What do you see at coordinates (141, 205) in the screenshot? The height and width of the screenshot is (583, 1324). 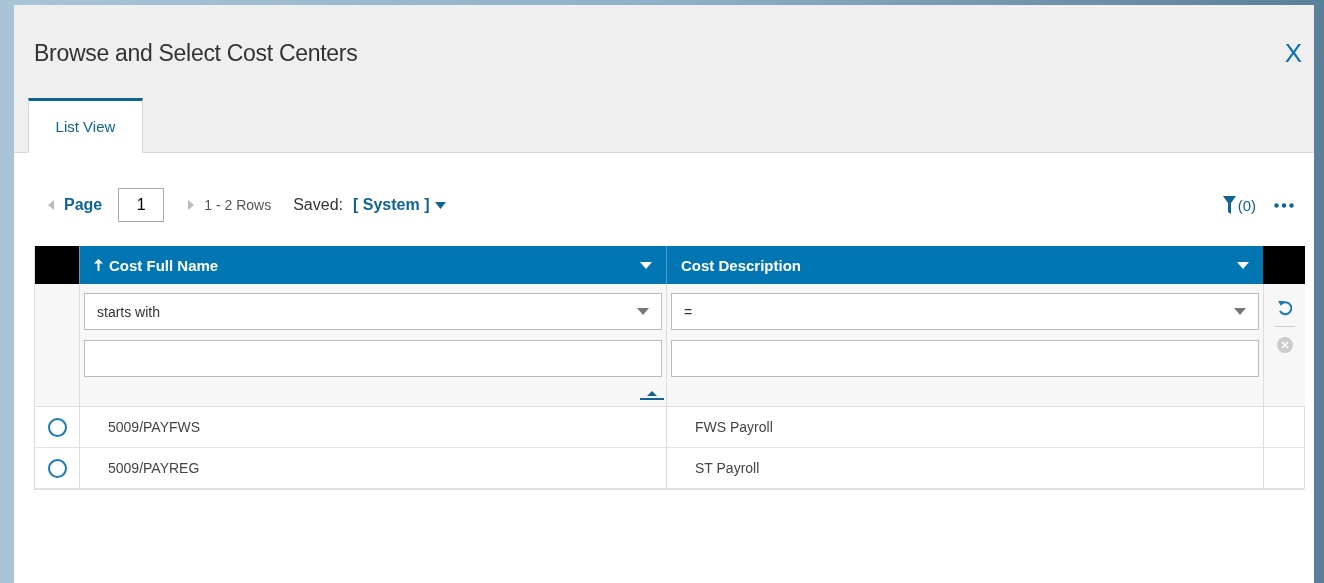 I see `page-input: 1` at bounding box center [141, 205].